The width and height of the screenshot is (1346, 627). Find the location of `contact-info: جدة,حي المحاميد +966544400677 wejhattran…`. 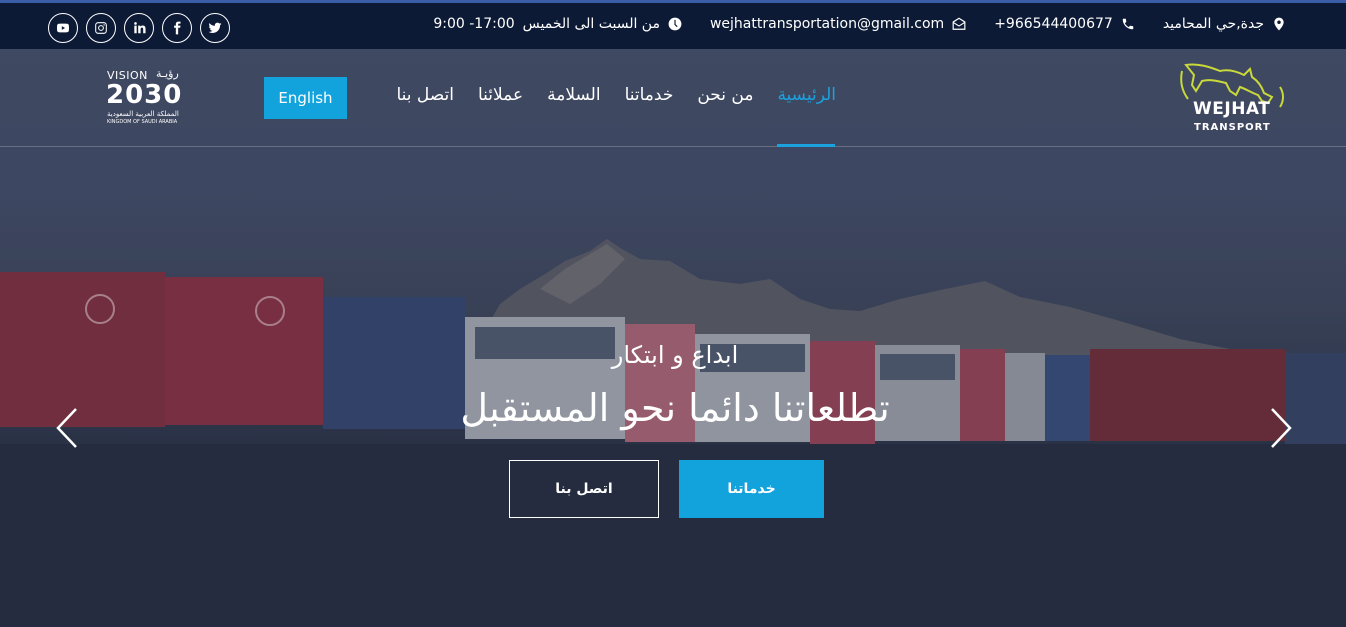

contact-info: جدة,حي المحاميد +966544400677 wejhattran… is located at coordinates (859, 24).